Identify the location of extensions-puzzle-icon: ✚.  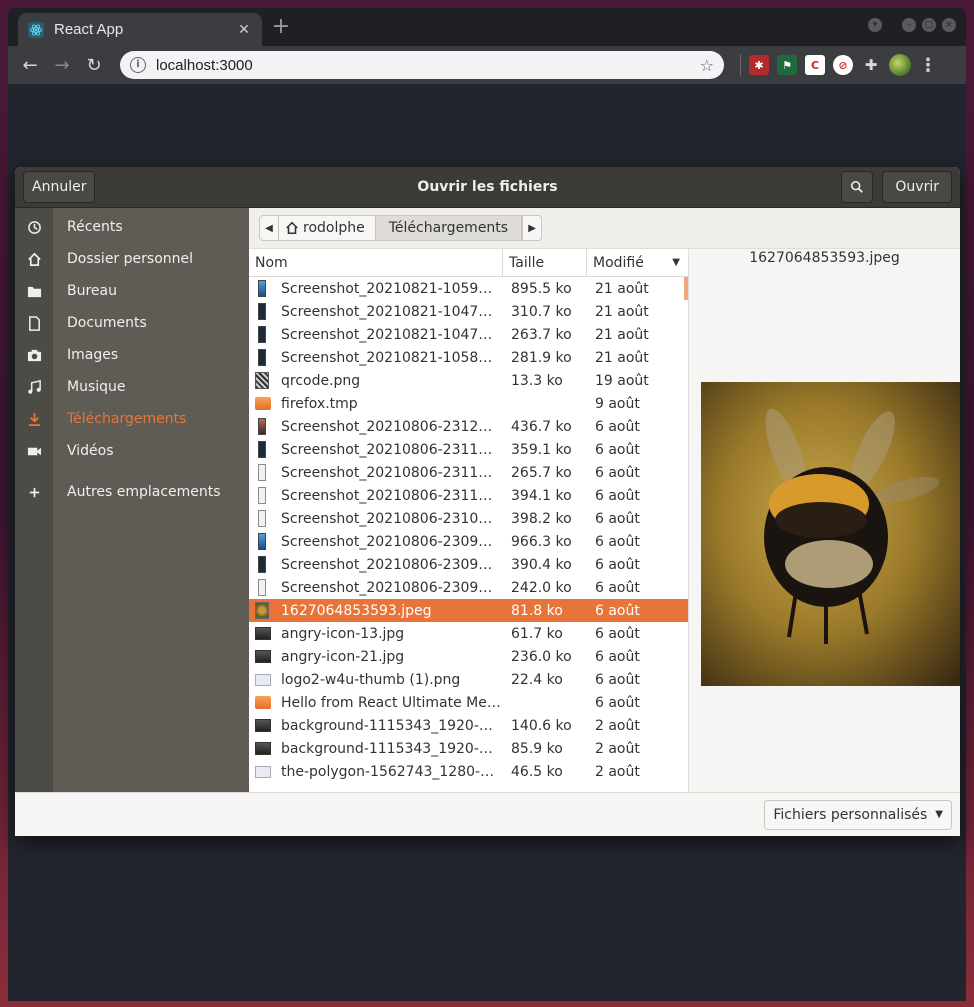
(871, 65).